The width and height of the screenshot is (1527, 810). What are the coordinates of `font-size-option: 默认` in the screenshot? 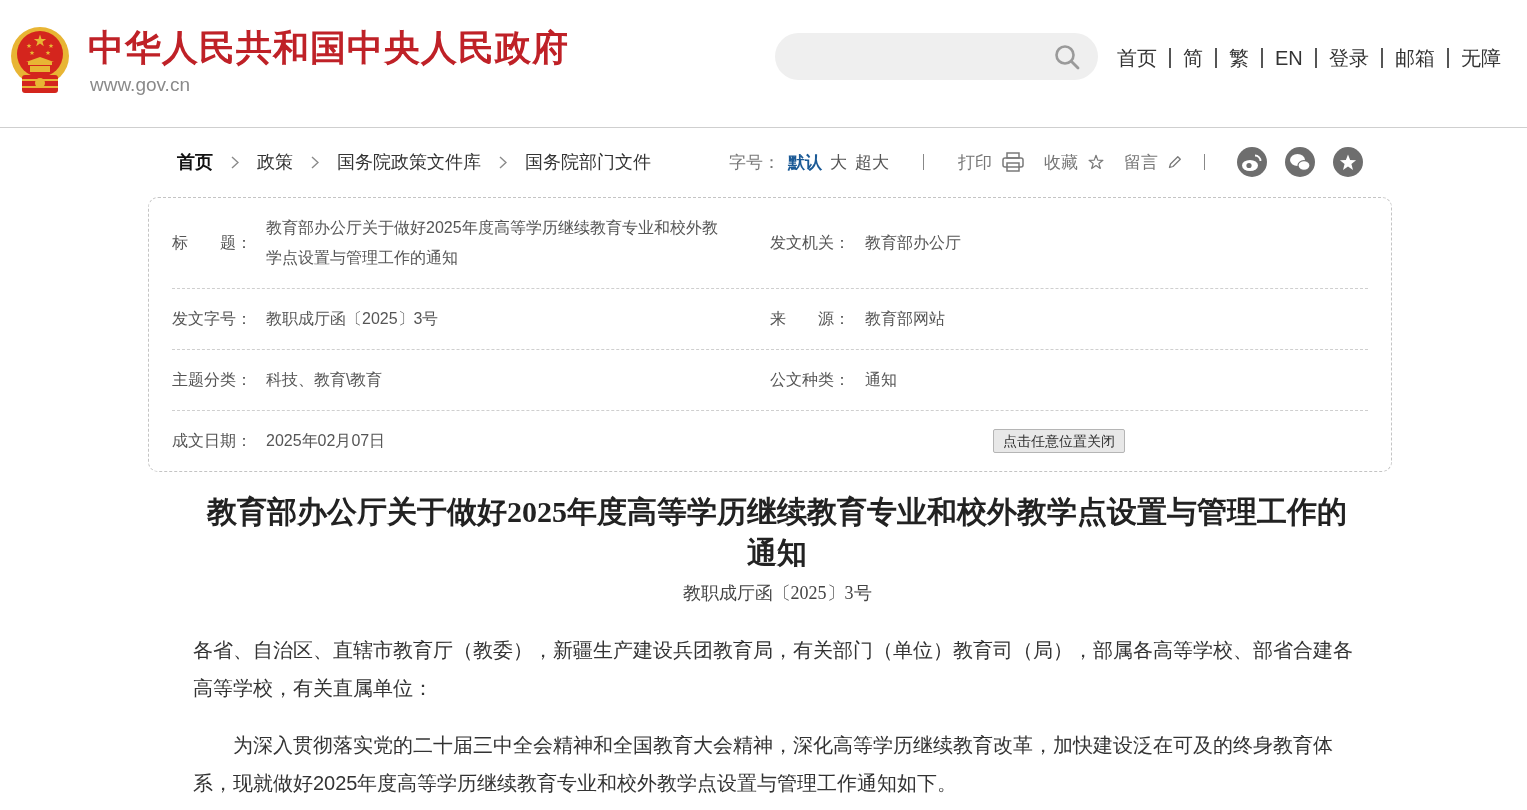 It's located at (805, 162).